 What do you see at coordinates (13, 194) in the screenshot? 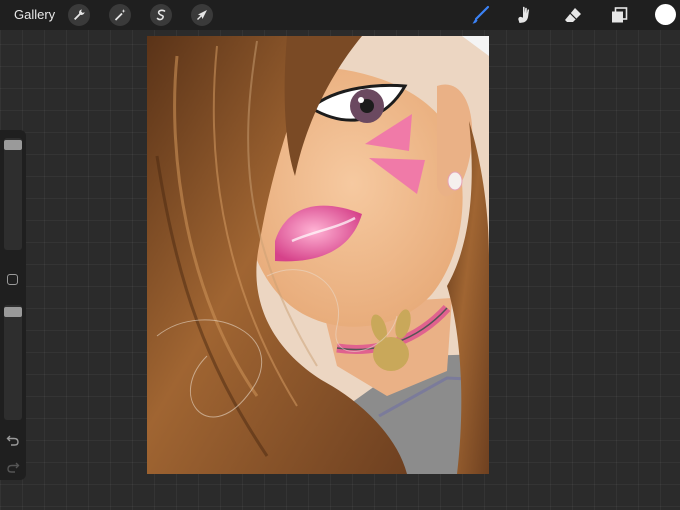
I see `brush-size-slider` at bounding box center [13, 194].